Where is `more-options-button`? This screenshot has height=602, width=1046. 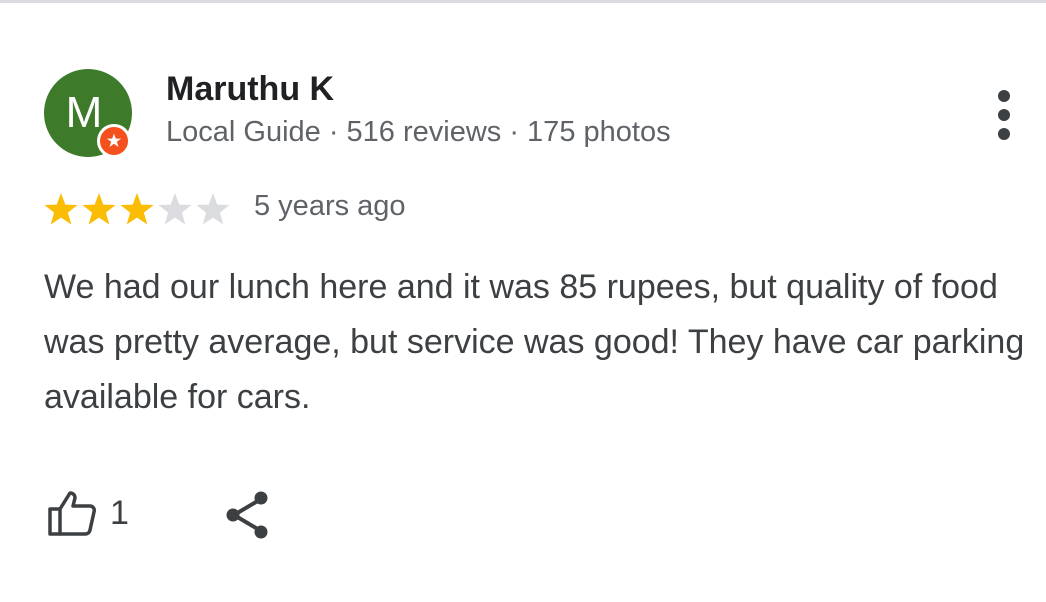
more-options-button is located at coordinates (1004, 115).